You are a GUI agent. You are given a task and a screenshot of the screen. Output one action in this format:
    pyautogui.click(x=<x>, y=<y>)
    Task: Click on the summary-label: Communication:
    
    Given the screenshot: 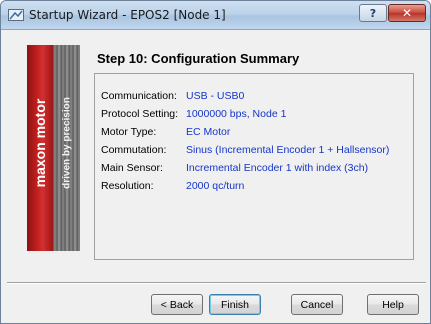 What is the action you would take?
    pyautogui.click(x=139, y=96)
    